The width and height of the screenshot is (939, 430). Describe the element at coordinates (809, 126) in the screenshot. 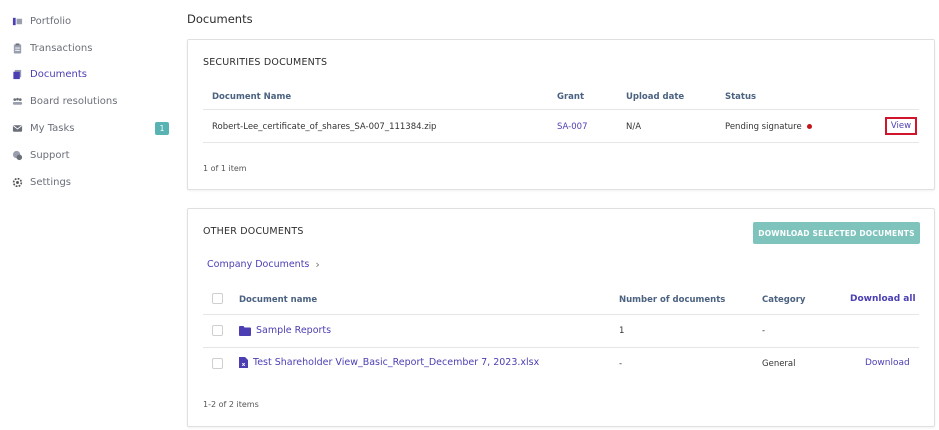

I see `status-dot-icon` at that location.